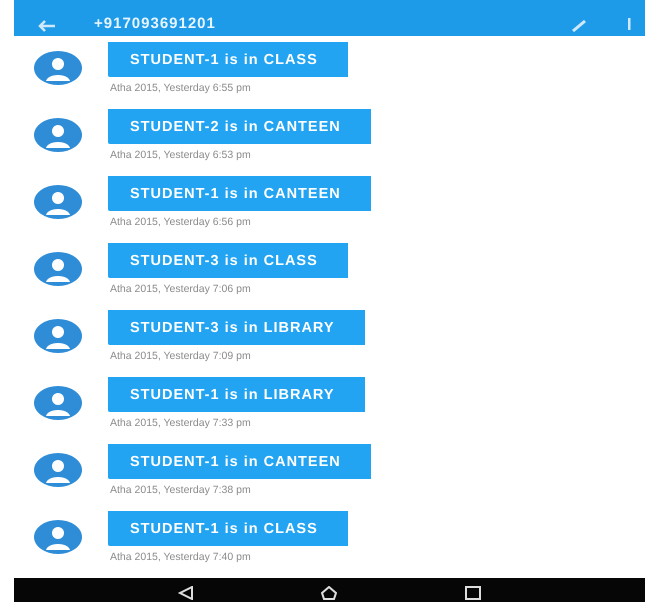  What do you see at coordinates (236, 327) in the screenshot?
I see `message-bubble: STUDENT-3 is in LIBRARY` at bounding box center [236, 327].